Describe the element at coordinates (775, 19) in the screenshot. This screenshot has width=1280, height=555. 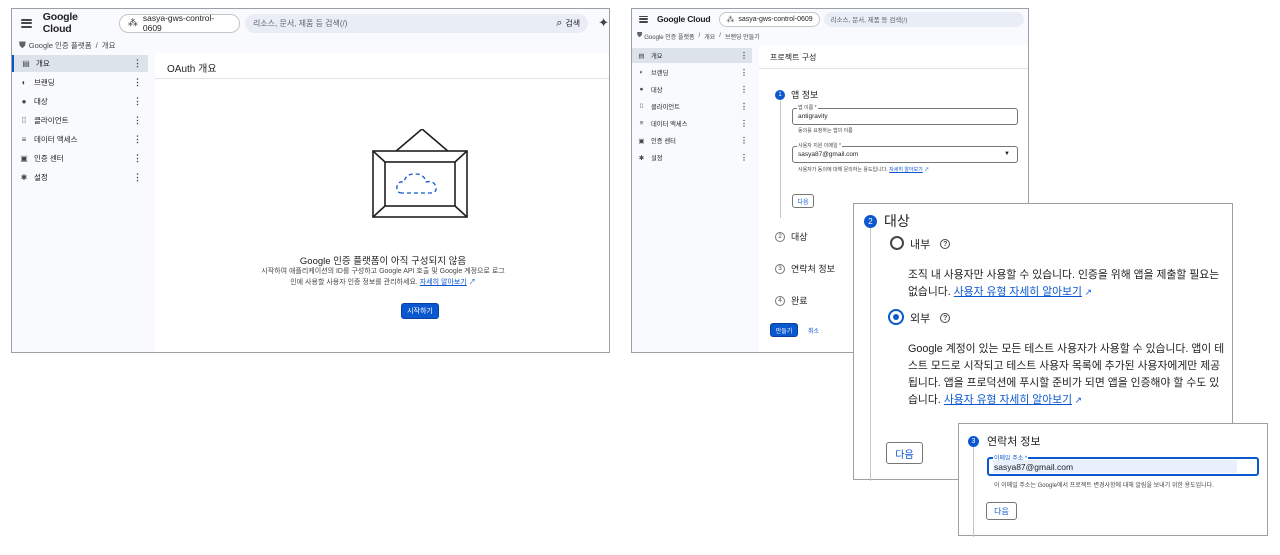
I see `project-name: sasya-gws-control-0609` at that location.